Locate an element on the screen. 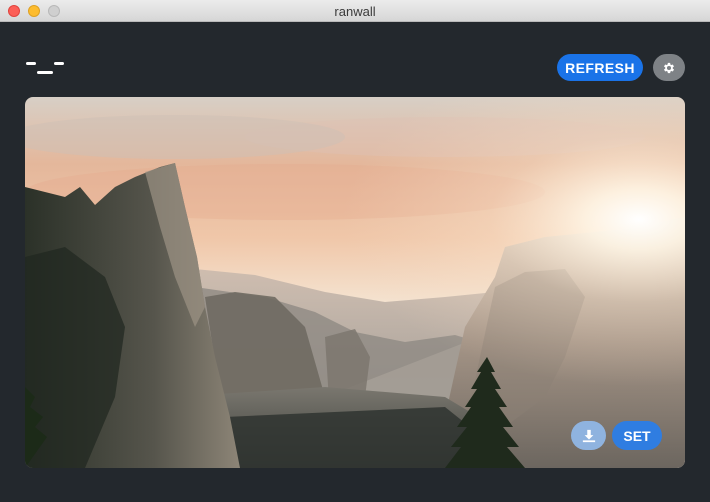 The image size is (710, 502). window-titlebar: ranwall is located at coordinates (355, 11).